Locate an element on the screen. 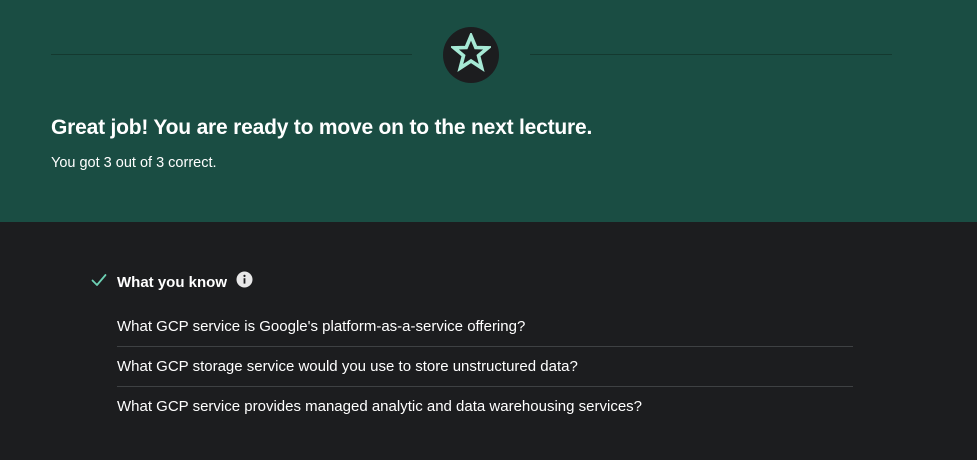 Image resolution: width=977 pixels, height=460 pixels. info-icon is located at coordinates (240, 282).